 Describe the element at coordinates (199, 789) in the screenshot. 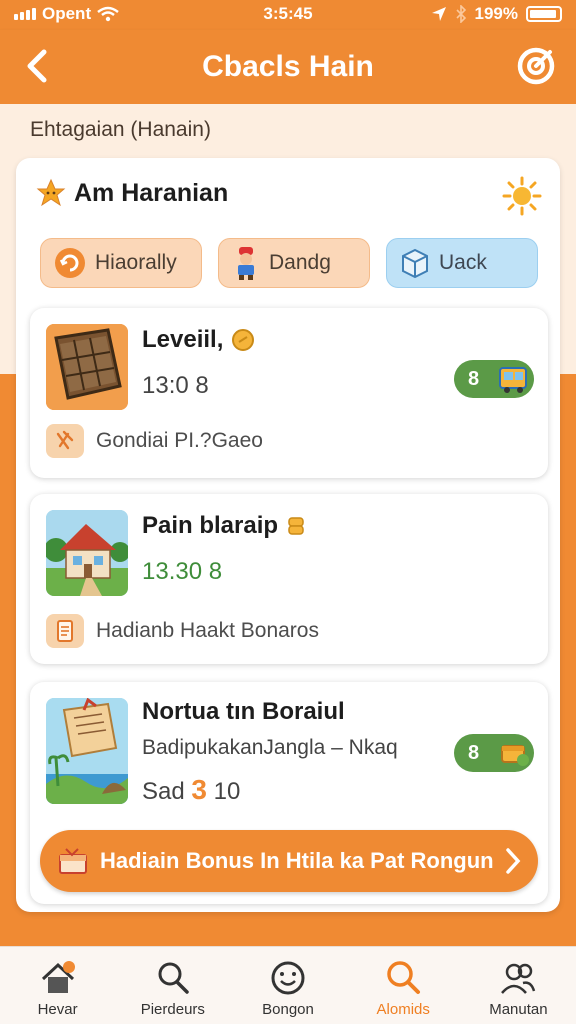

I see `item-value-accent: 3` at that location.